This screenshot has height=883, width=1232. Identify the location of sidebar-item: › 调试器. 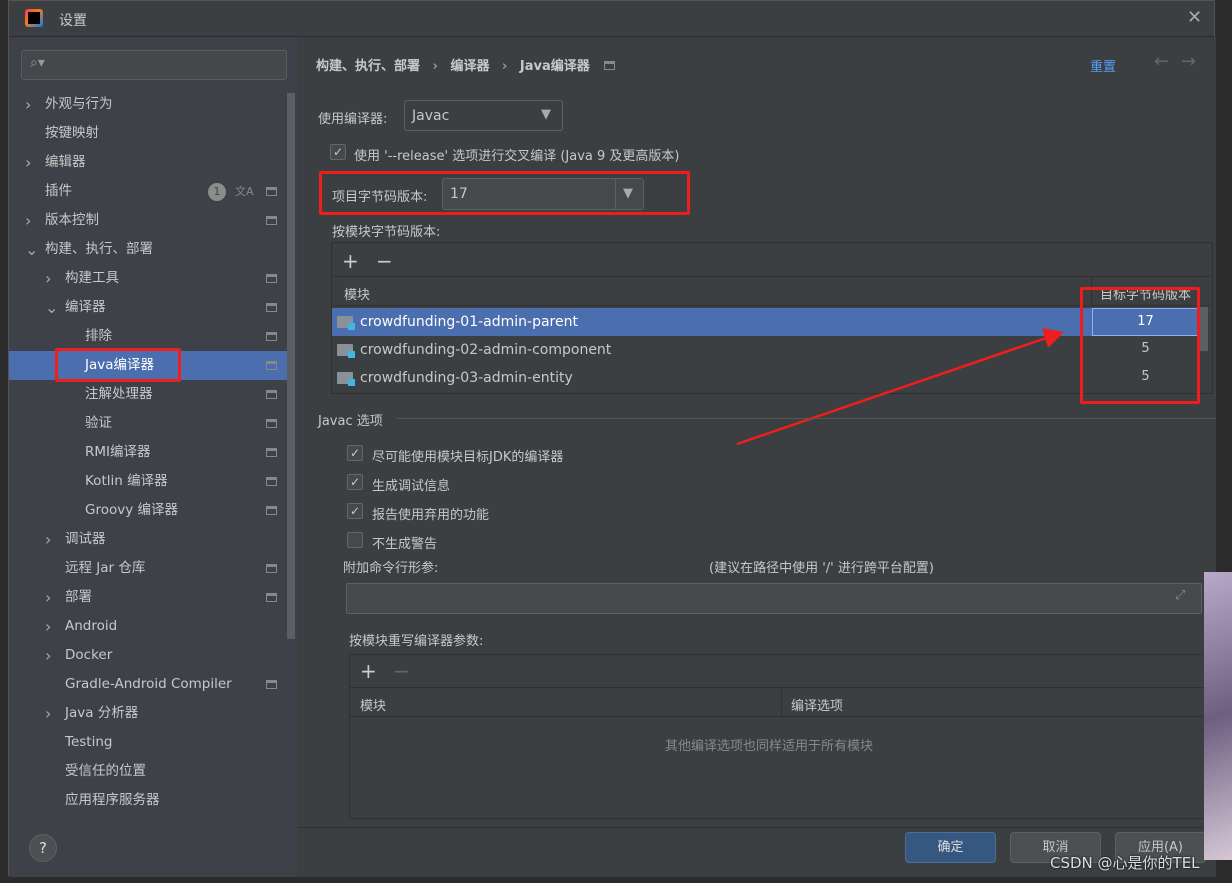
(148, 539).